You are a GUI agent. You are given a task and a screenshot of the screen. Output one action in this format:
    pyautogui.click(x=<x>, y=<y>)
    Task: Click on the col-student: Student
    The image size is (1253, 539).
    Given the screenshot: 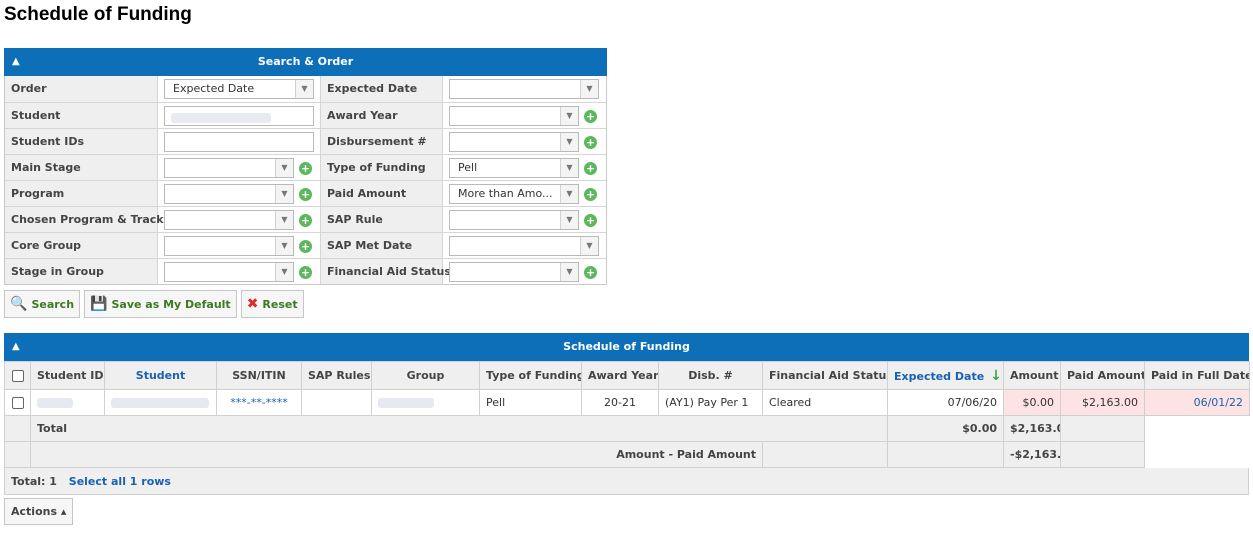 What is the action you would take?
    pyautogui.click(x=160, y=375)
    